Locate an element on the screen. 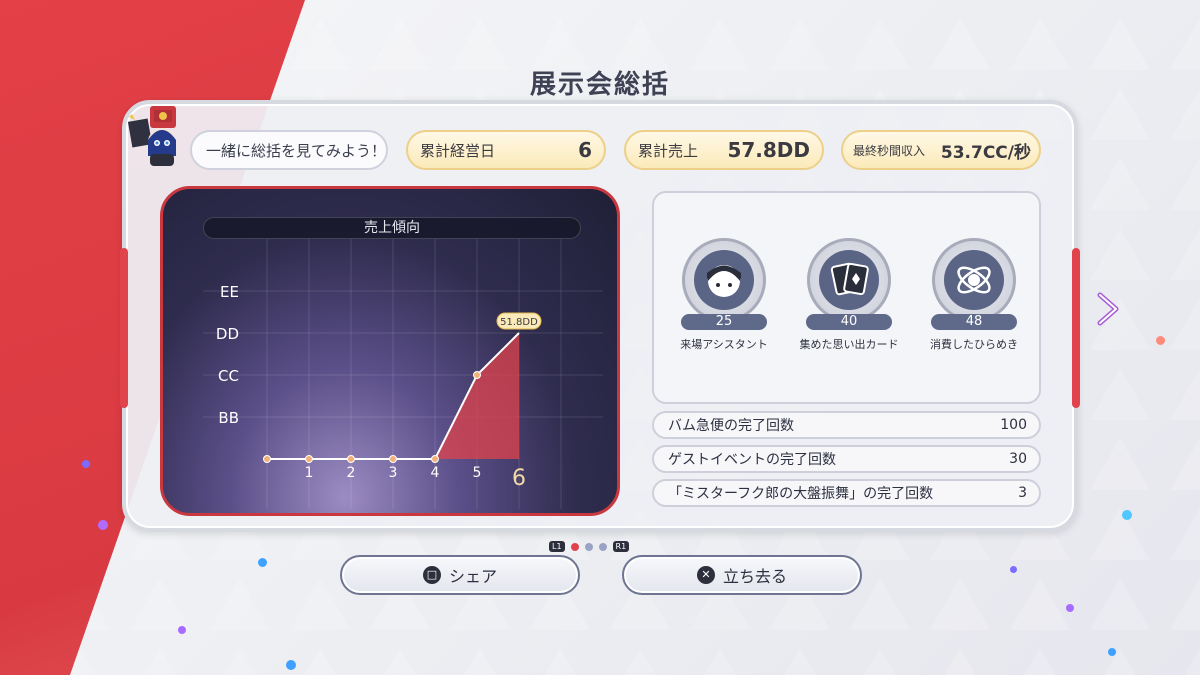 The width and height of the screenshot is (1200, 675). share-button: □ シェア is located at coordinates (460, 575).